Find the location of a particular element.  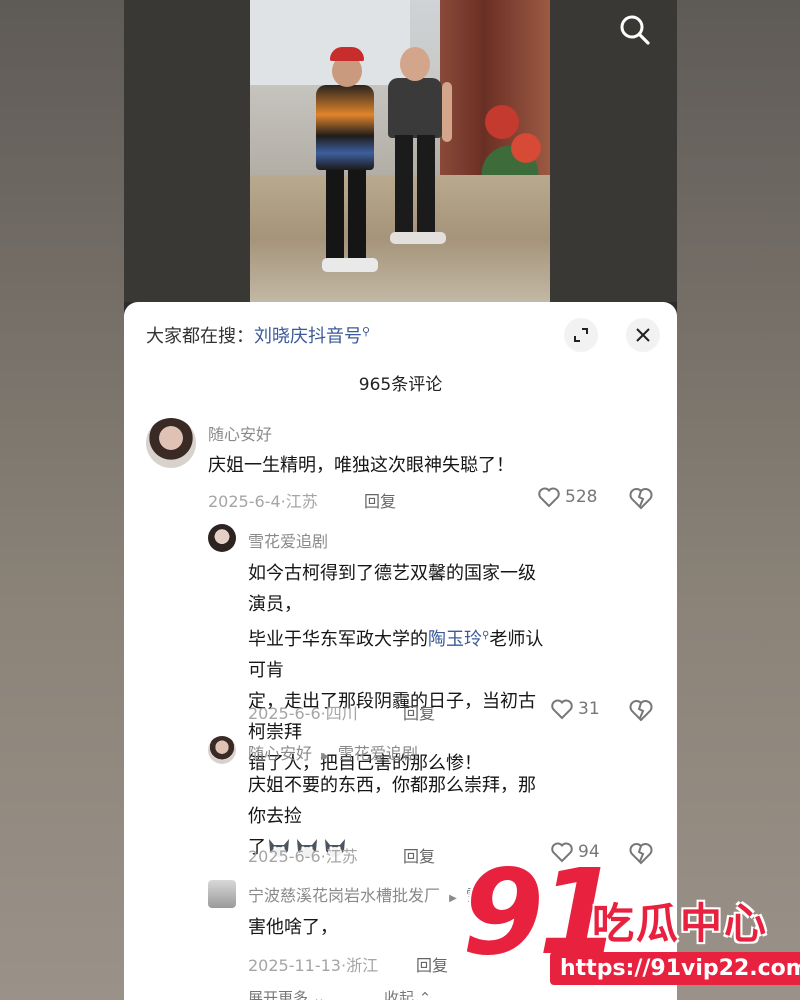

mention-link: 陶玉玲 is located at coordinates (455, 639).